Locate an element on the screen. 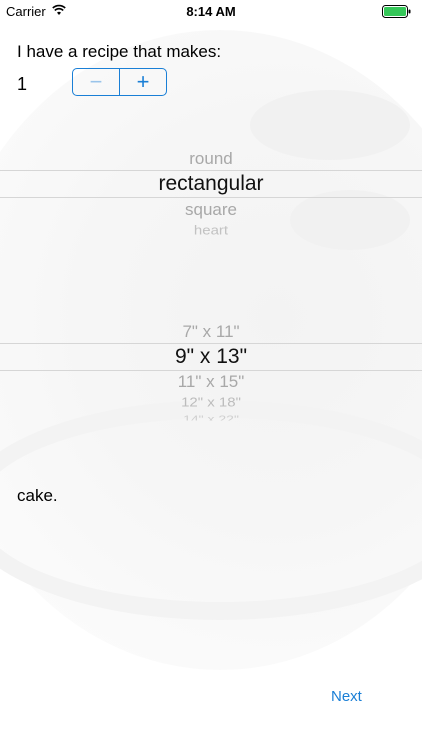 The image size is (422, 750). shape-option: heart is located at coordinates (211, 230).